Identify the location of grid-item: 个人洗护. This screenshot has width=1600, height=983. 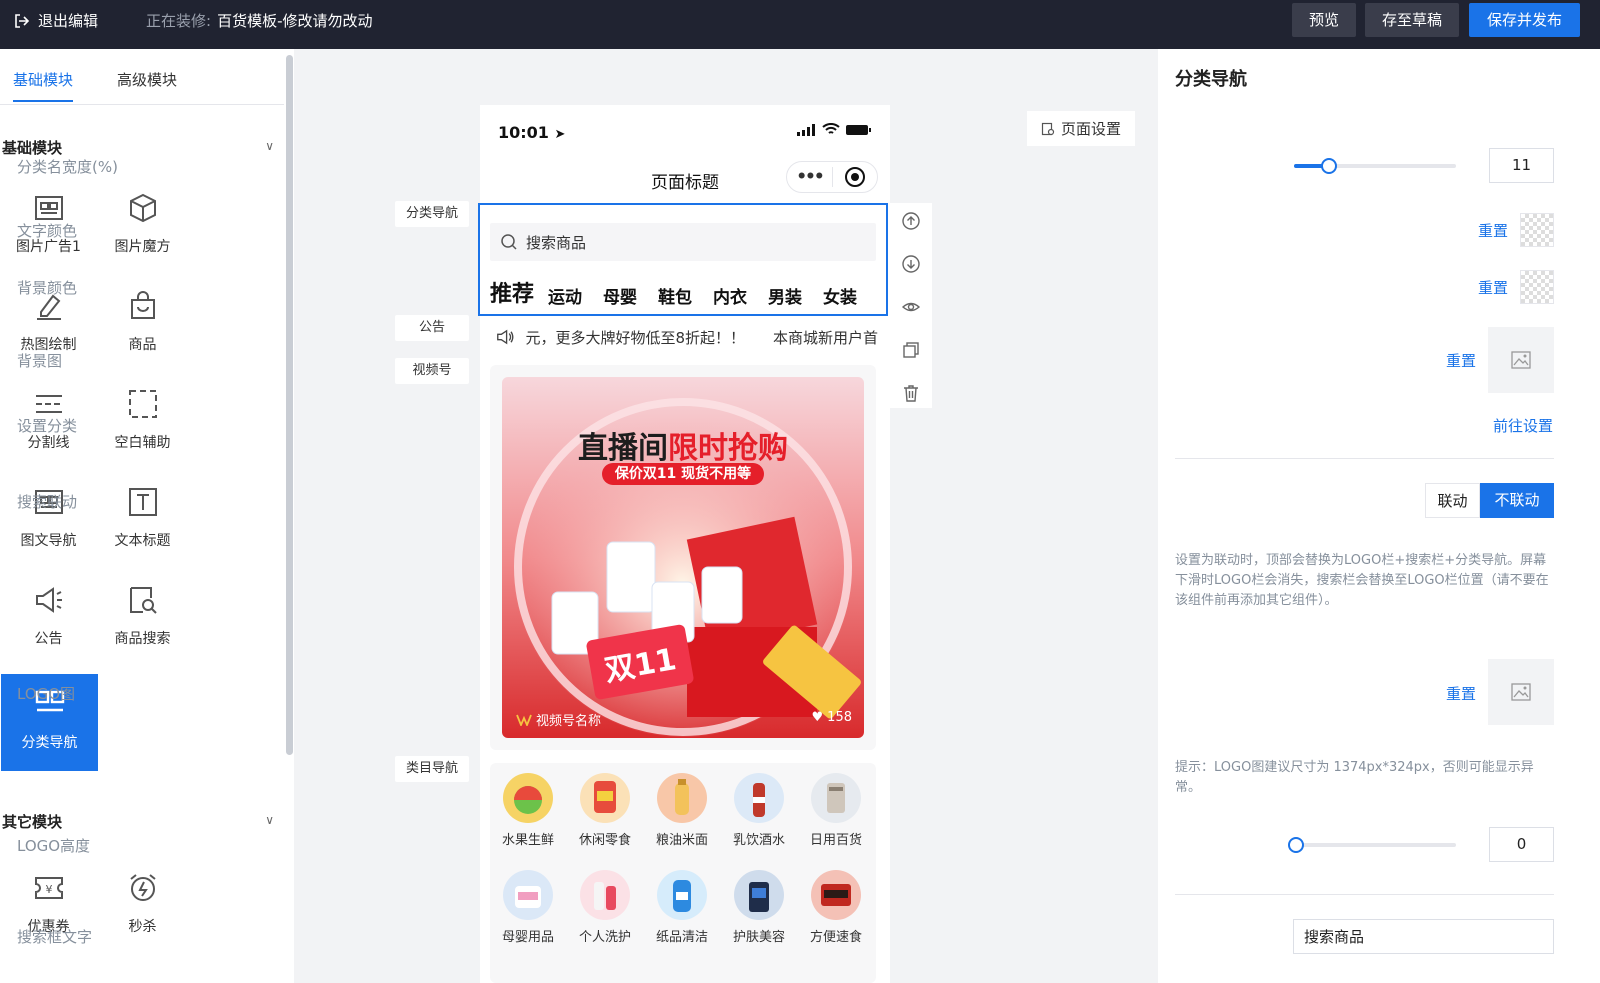
(605, 907).